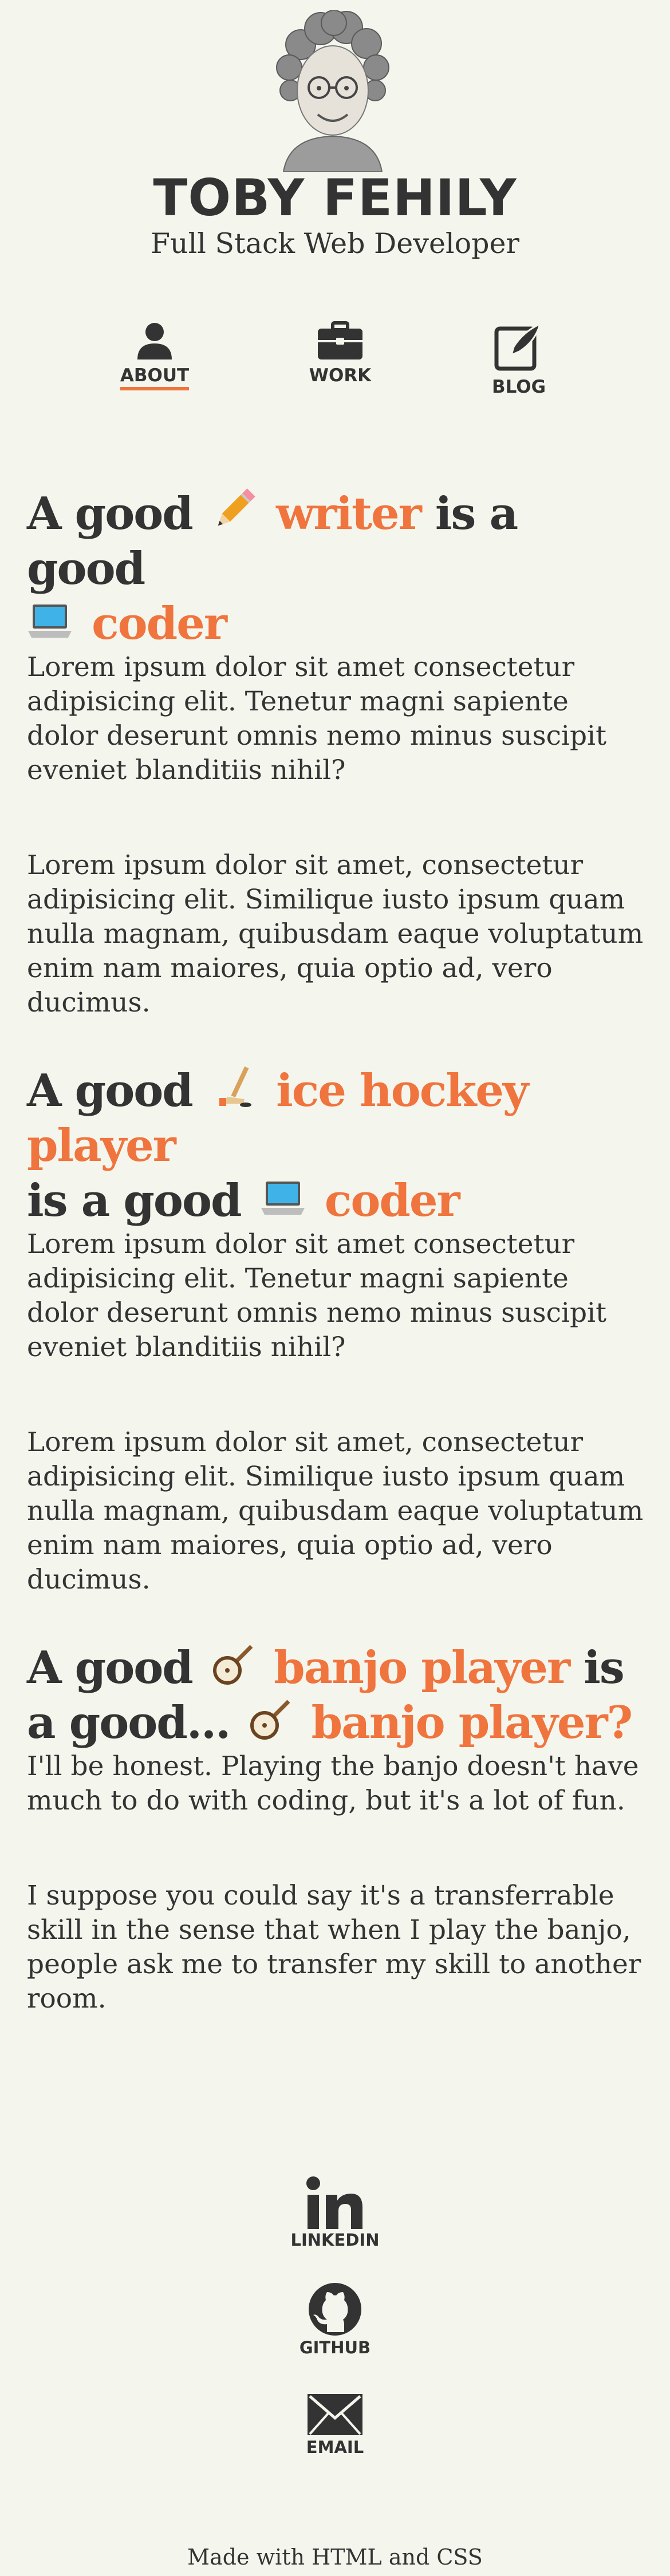  What do you see at coordinates (518, 346) in the screenshot?
I see `edit-icon` at bounding box center [518, 346].